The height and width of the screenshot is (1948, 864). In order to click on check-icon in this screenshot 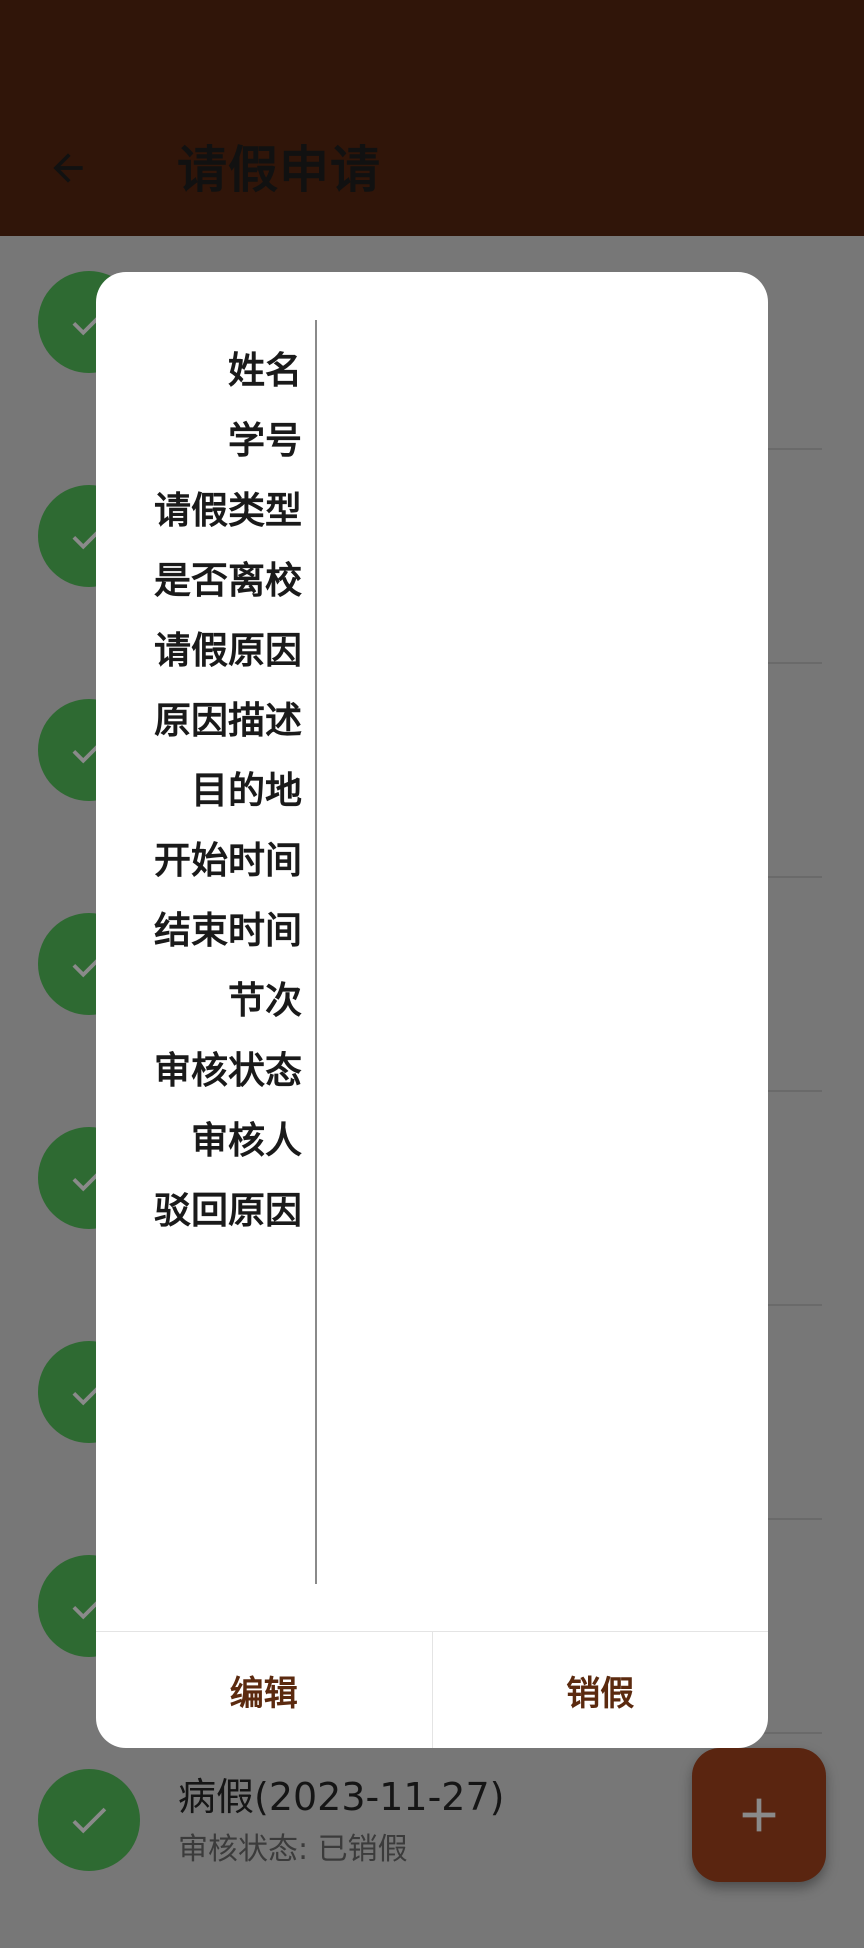, I will do `click(89, 1820)`.